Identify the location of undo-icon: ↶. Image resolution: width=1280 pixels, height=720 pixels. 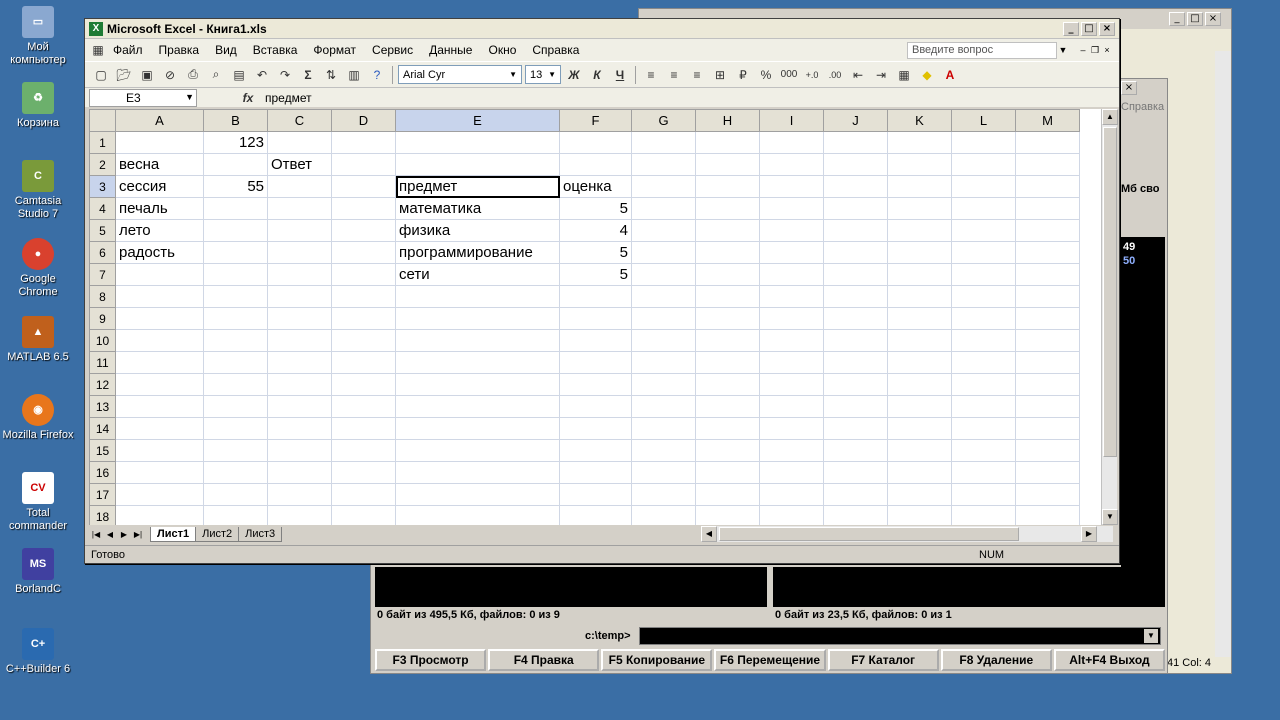
(262, 75).